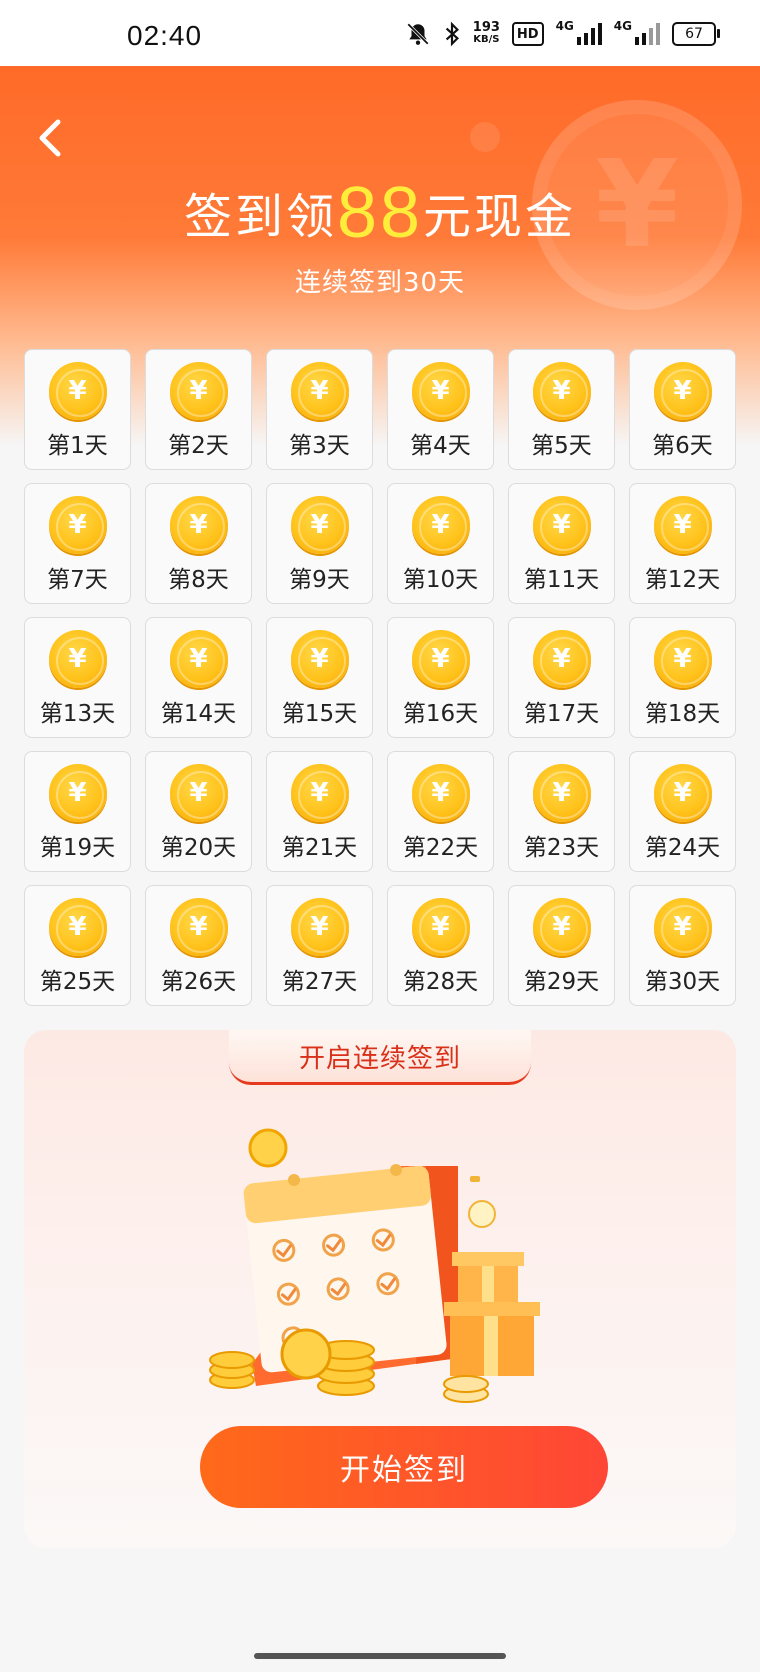 The width and height of the screenshot is (760, 1672). What do you see at coordinates (77, 848) in the screenshot?
I see `day-label: 第19天` at bounding box center [77, 848].